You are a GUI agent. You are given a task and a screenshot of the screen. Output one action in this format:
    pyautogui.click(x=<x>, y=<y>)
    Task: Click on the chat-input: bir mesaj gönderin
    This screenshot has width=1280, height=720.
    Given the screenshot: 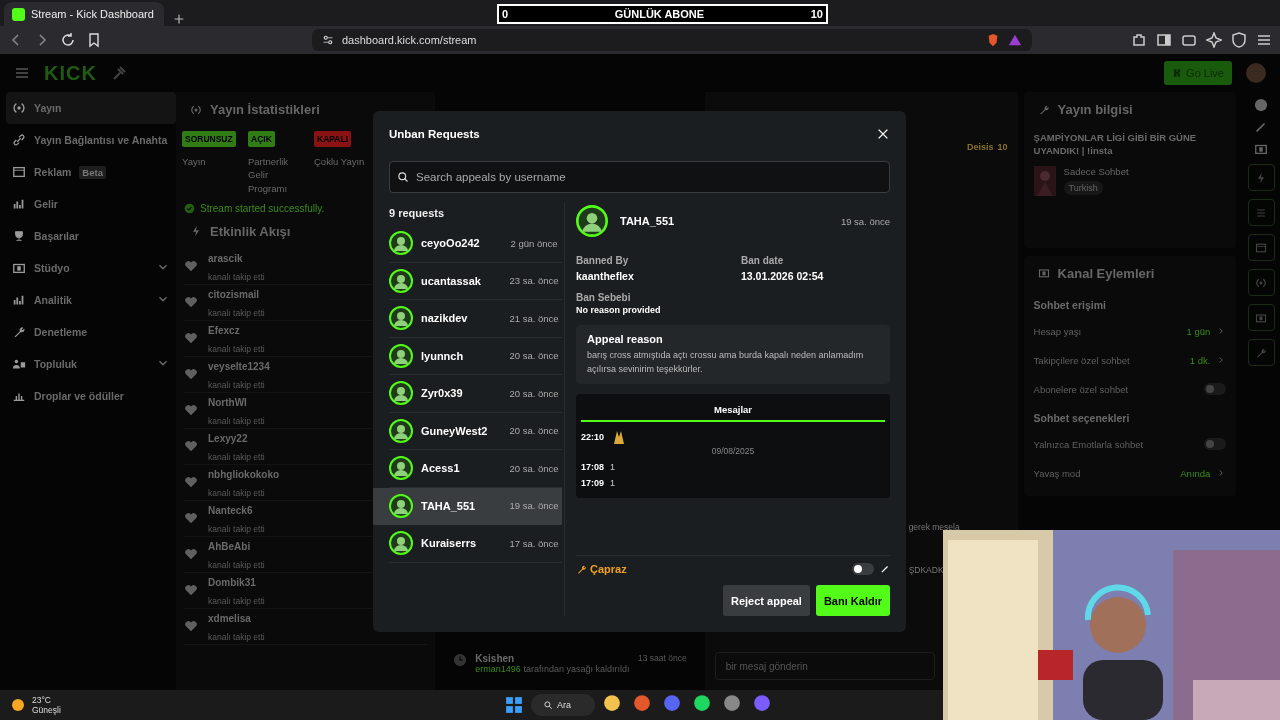 What is the action you would take?
    pyautogui.click(x=824, y=666)
    